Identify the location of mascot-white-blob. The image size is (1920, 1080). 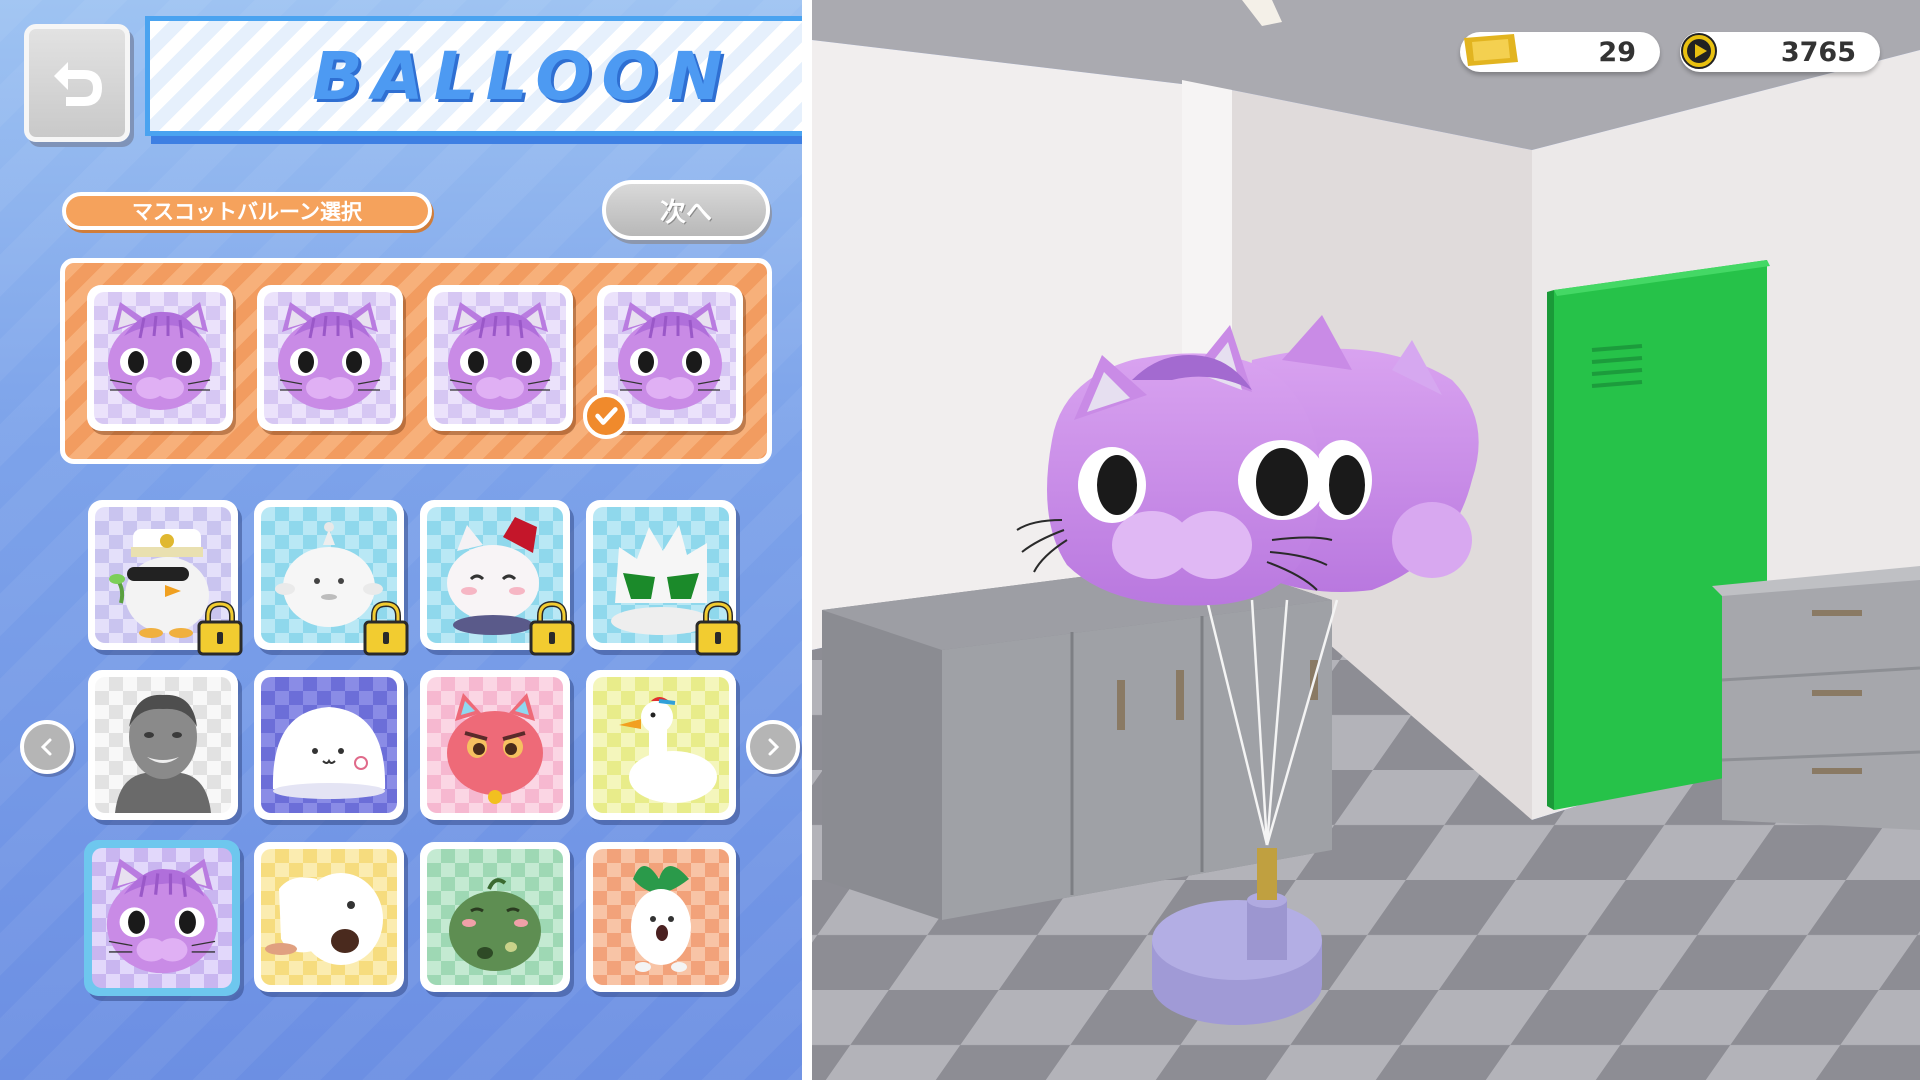
(329, 575).